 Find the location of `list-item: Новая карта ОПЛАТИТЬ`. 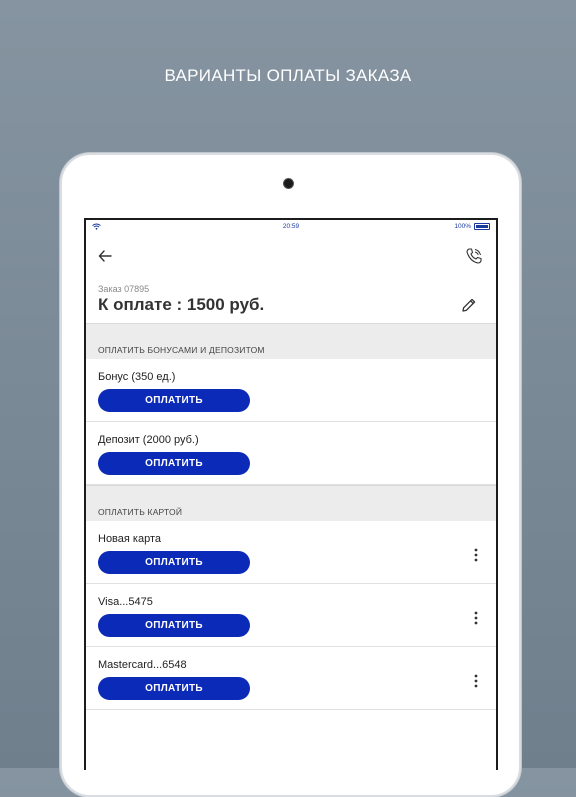

list-item: Новая карта ОПЛАТИТЬ is located at coordinates (291, 552).